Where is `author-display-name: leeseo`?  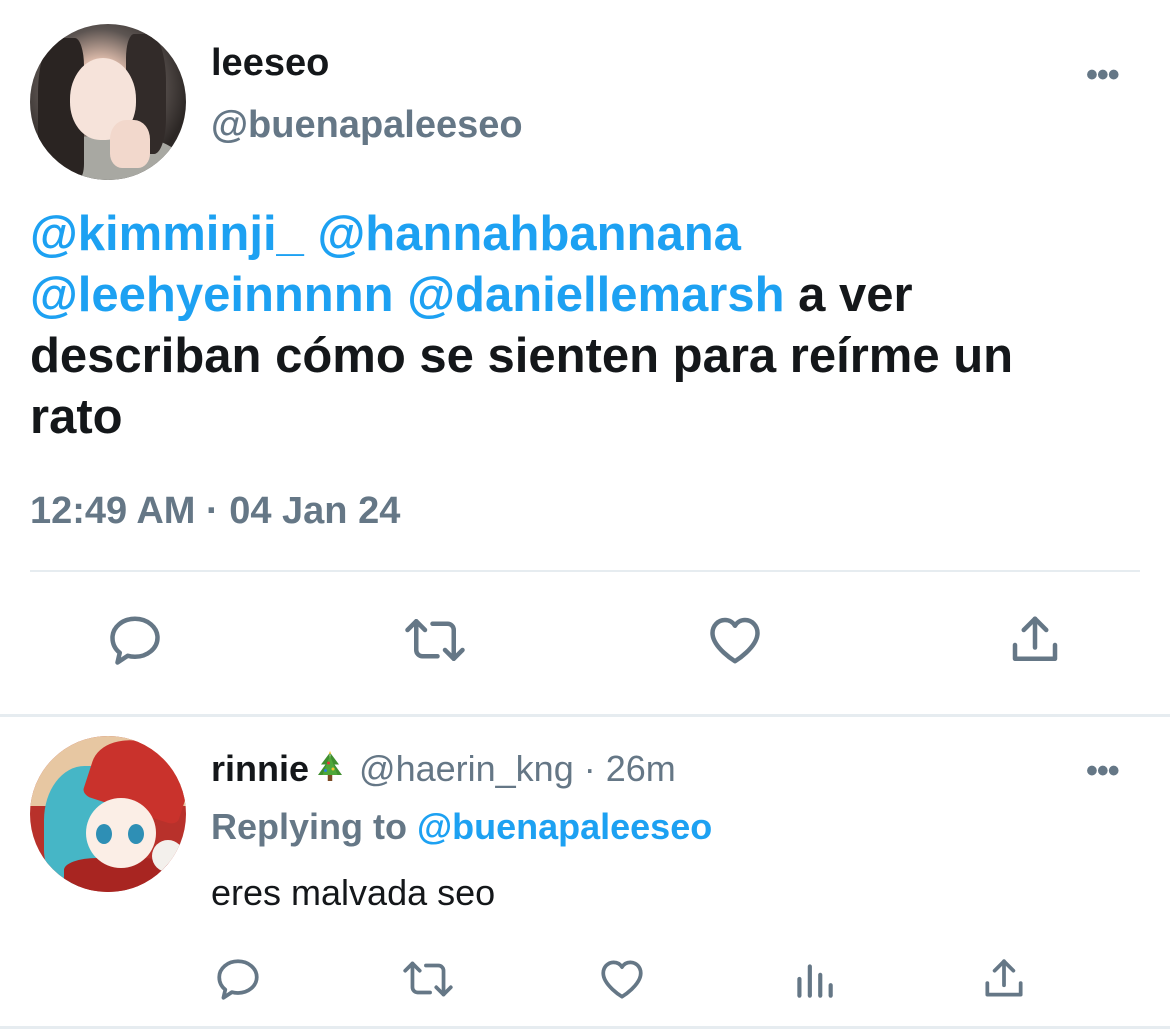 author-display-name: leeseo is located at coordinates (270, 63).